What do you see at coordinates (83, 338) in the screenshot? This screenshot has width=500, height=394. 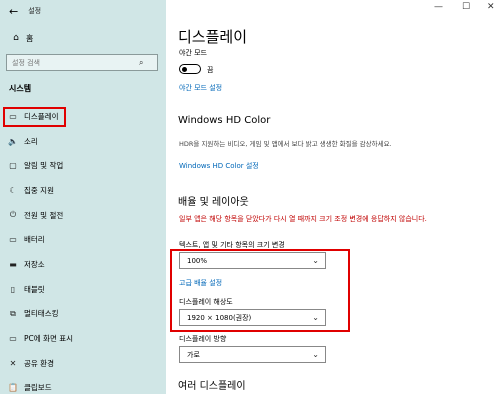 I see `sidebar-item-projecting: ▭ PC에 화면 표시` at bounding box center [83, 338].